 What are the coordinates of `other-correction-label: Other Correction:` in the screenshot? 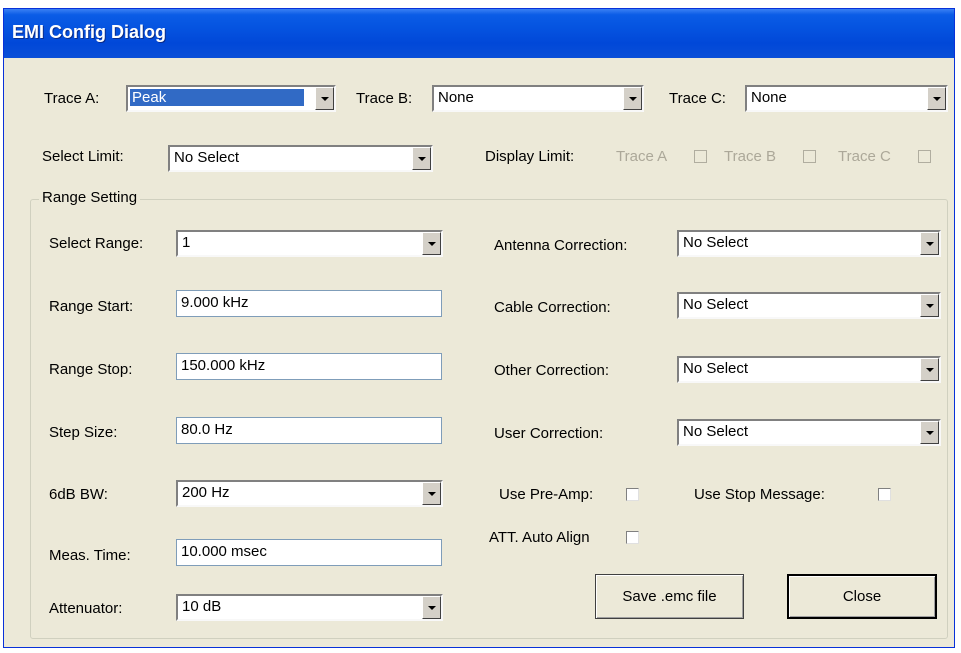 It's located at (552, 370).